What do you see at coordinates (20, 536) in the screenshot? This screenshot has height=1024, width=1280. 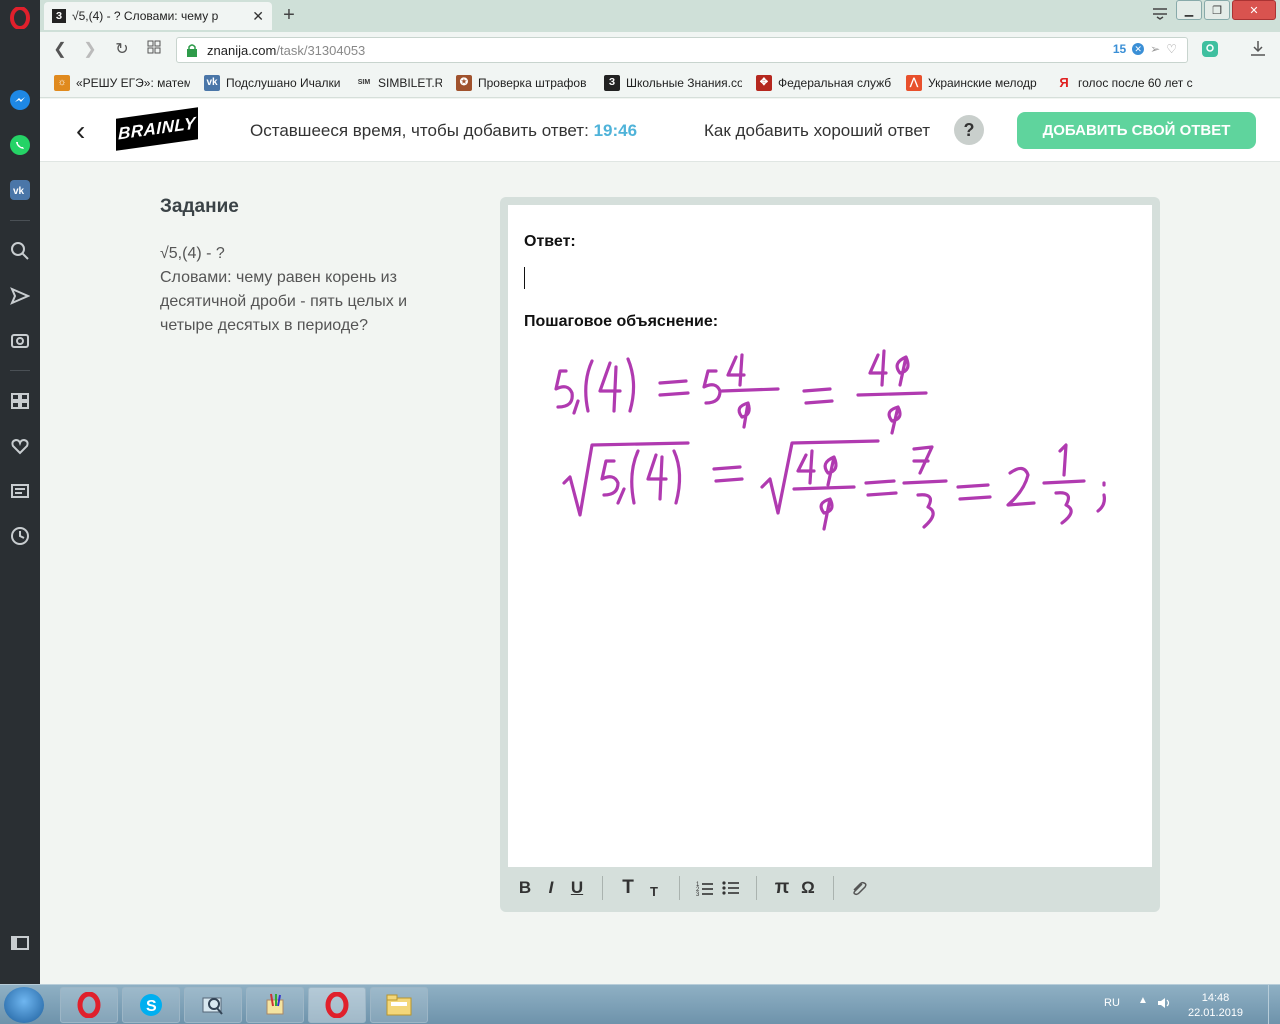 I see `history-icon` at bounding box center [20, 536].